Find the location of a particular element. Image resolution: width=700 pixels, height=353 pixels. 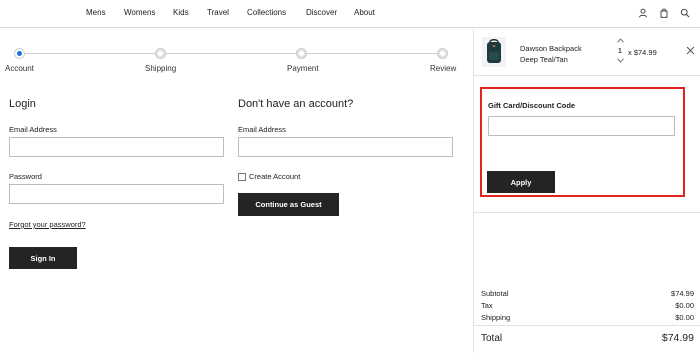

nav-link-mens: Mens is located at coordinates (96, 12).